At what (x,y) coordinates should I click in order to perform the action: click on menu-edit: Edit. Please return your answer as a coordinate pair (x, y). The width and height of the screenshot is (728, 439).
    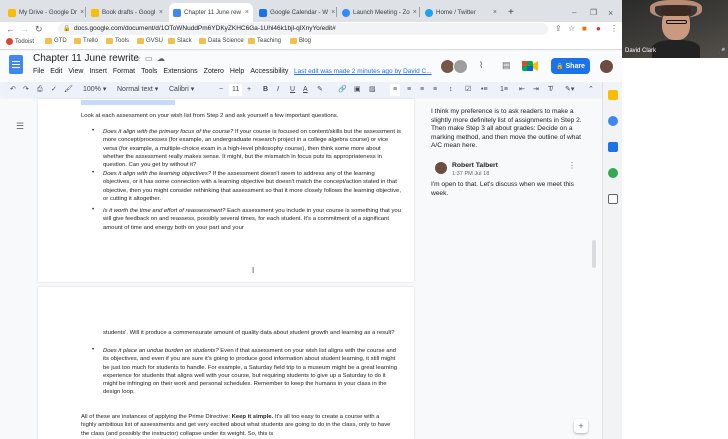
    Looking at the image, I should click on (56, 71).